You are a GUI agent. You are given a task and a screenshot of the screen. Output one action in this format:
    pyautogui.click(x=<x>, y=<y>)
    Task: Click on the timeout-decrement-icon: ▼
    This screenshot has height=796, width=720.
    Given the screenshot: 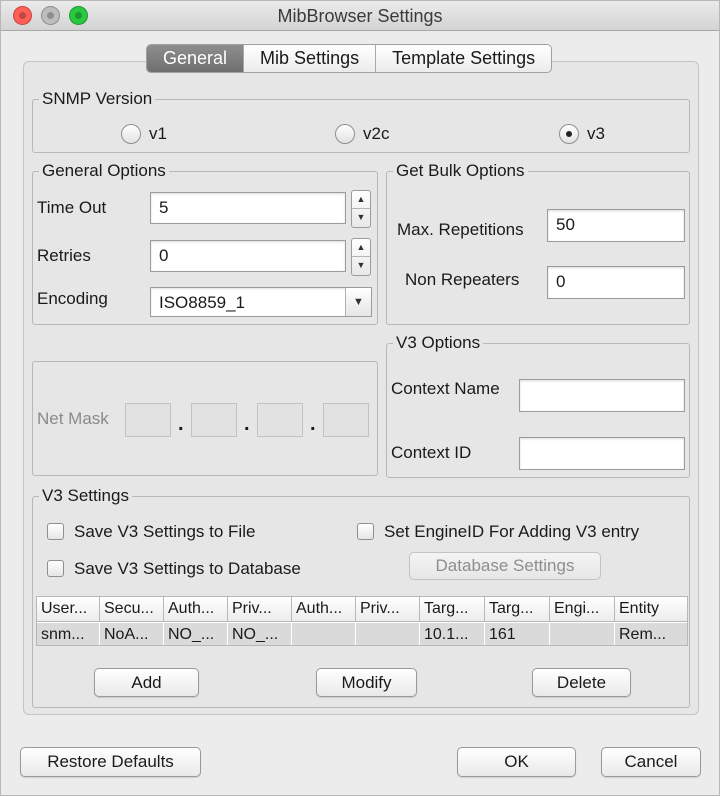 What is the action you would take?
    pyautogui.click(x=361, y=218)
    